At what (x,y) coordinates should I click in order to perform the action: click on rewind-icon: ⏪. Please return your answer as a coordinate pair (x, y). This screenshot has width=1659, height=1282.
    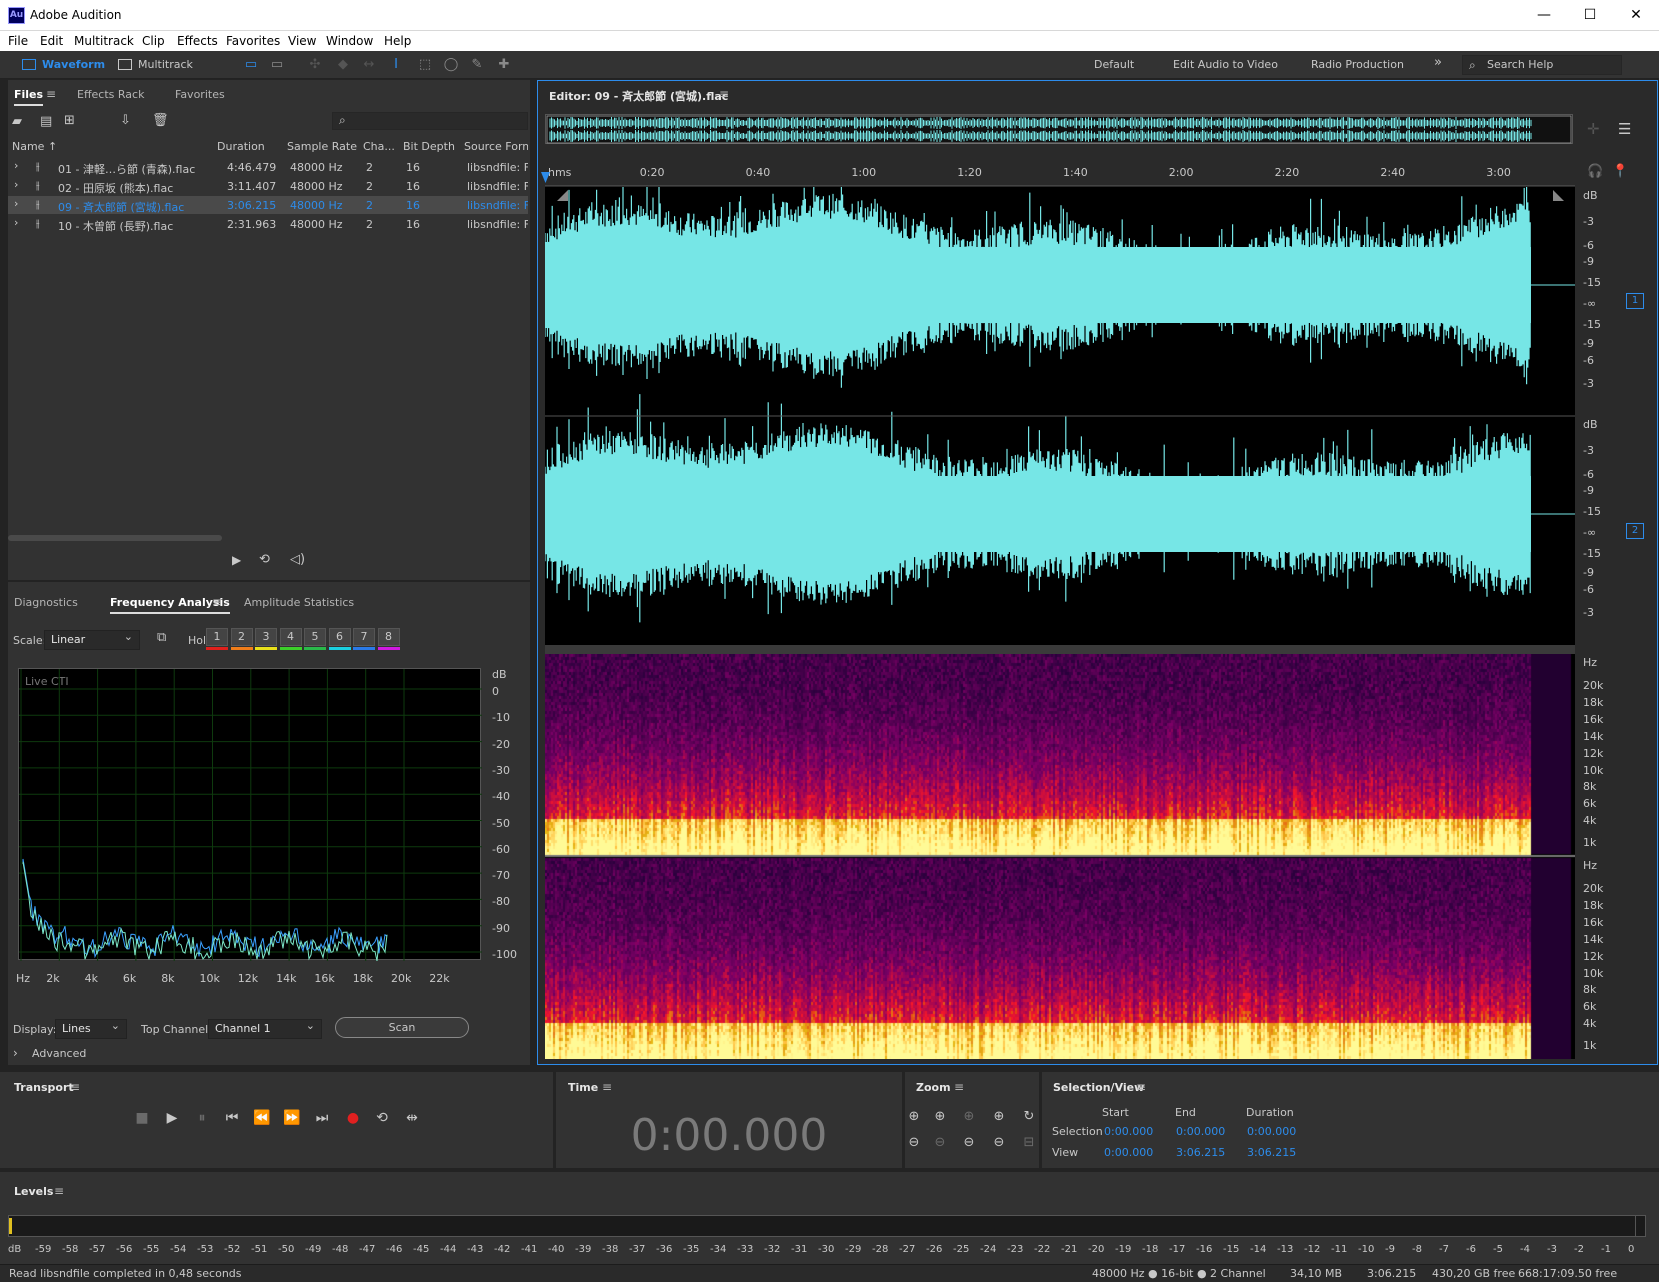
    Looking at the image, I should click on (262, 1118).